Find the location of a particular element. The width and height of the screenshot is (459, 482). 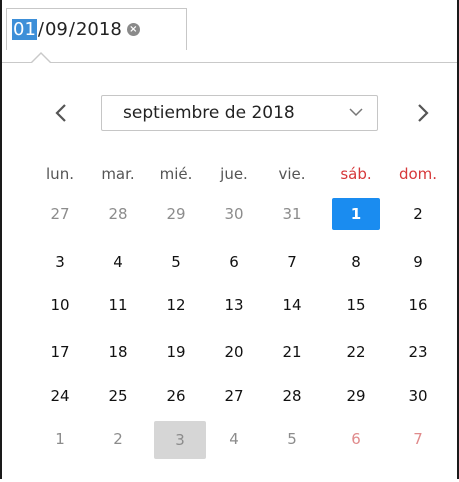

calendar-day: 1 is located at coordinates (60, 439).